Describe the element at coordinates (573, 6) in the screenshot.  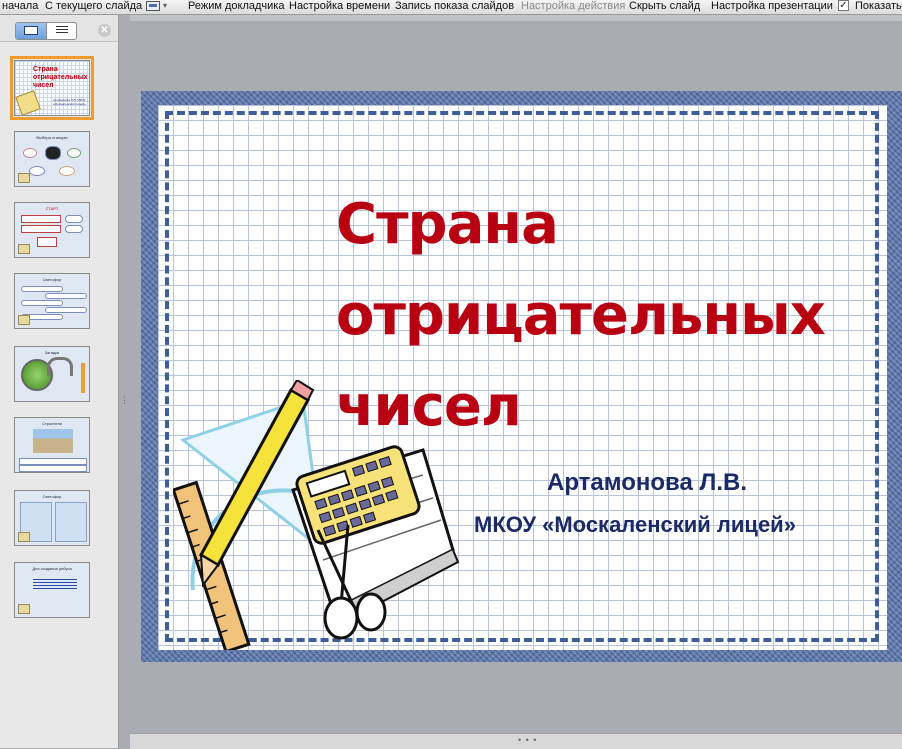
I see `action-settings-button: Настройка действия` at that location.